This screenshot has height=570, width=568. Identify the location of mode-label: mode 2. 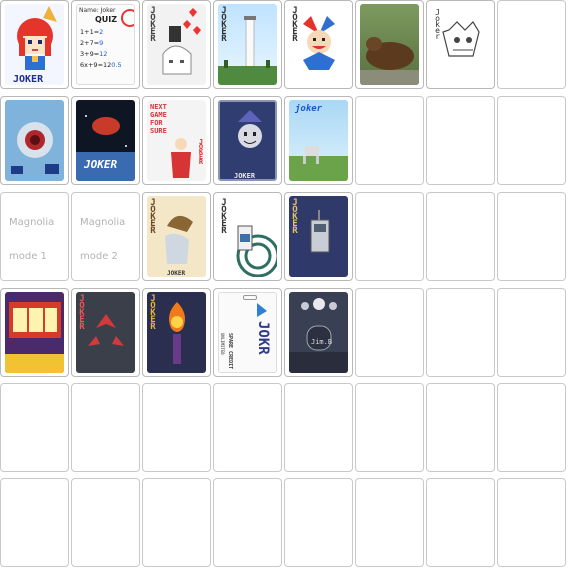
(99, 256).